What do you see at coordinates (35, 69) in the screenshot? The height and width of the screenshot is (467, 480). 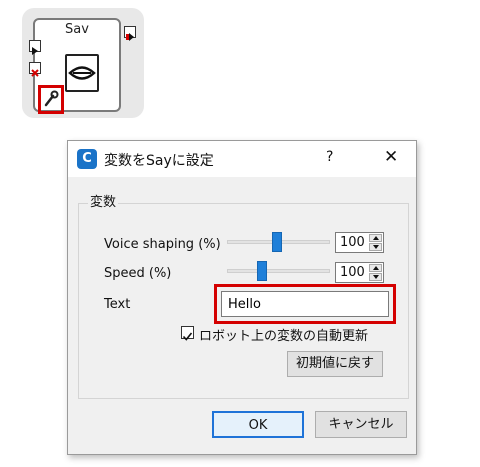 I see `stop-input-icon` at bounding box center [35, 69].